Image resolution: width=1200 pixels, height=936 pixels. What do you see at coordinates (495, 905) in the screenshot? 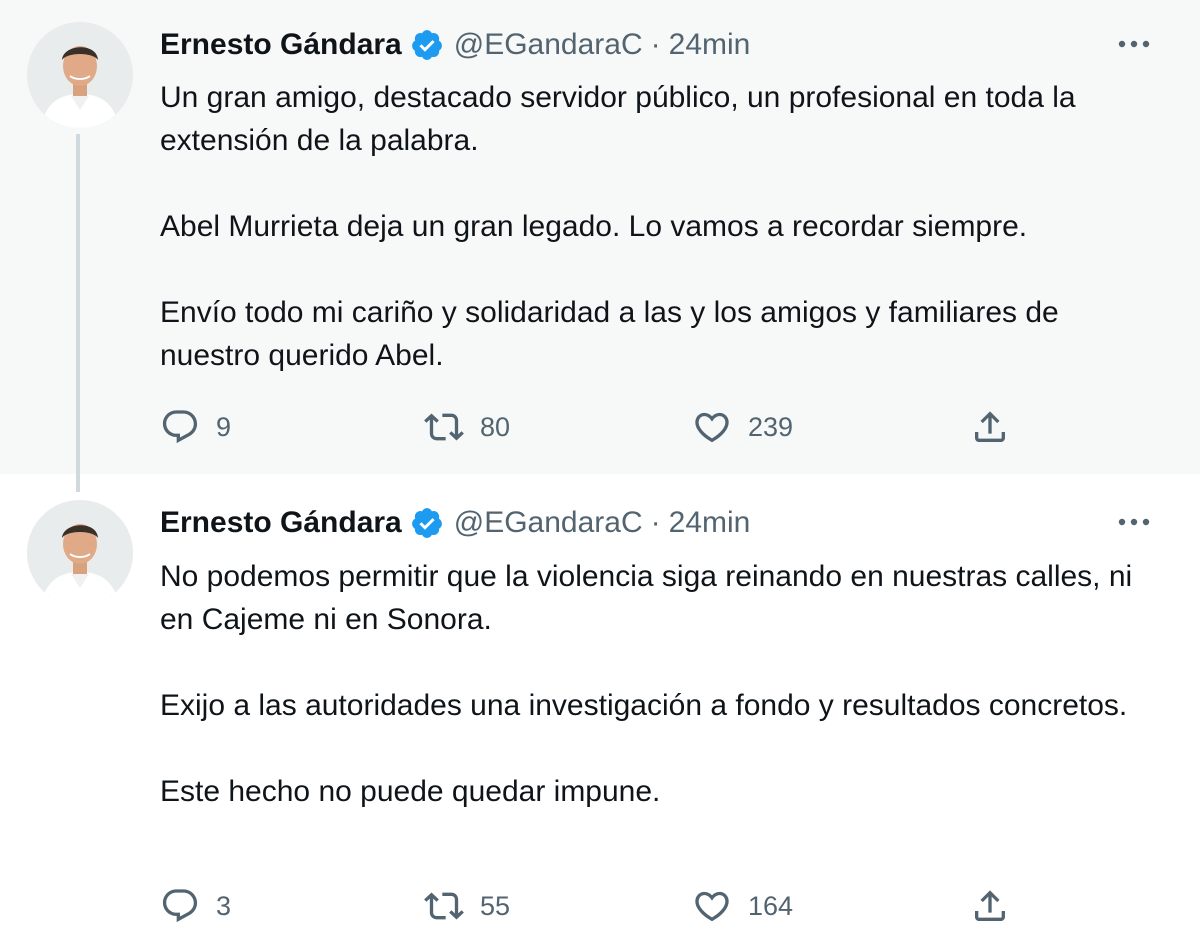
I see `retweet-count: 55` at bounding box center [495, 905].